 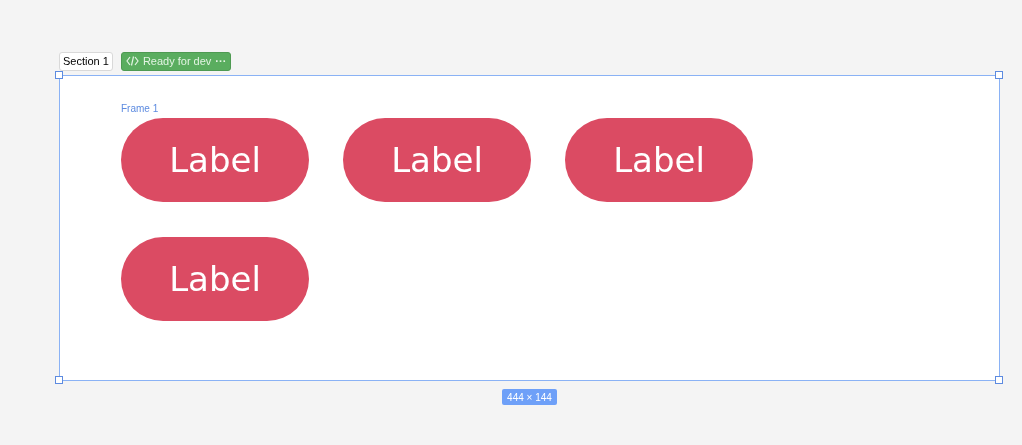 What do you see at coordinates (140, 109) in the screenshot?
I see `frame-title: Frame 1` at bounding box center [140, 109].